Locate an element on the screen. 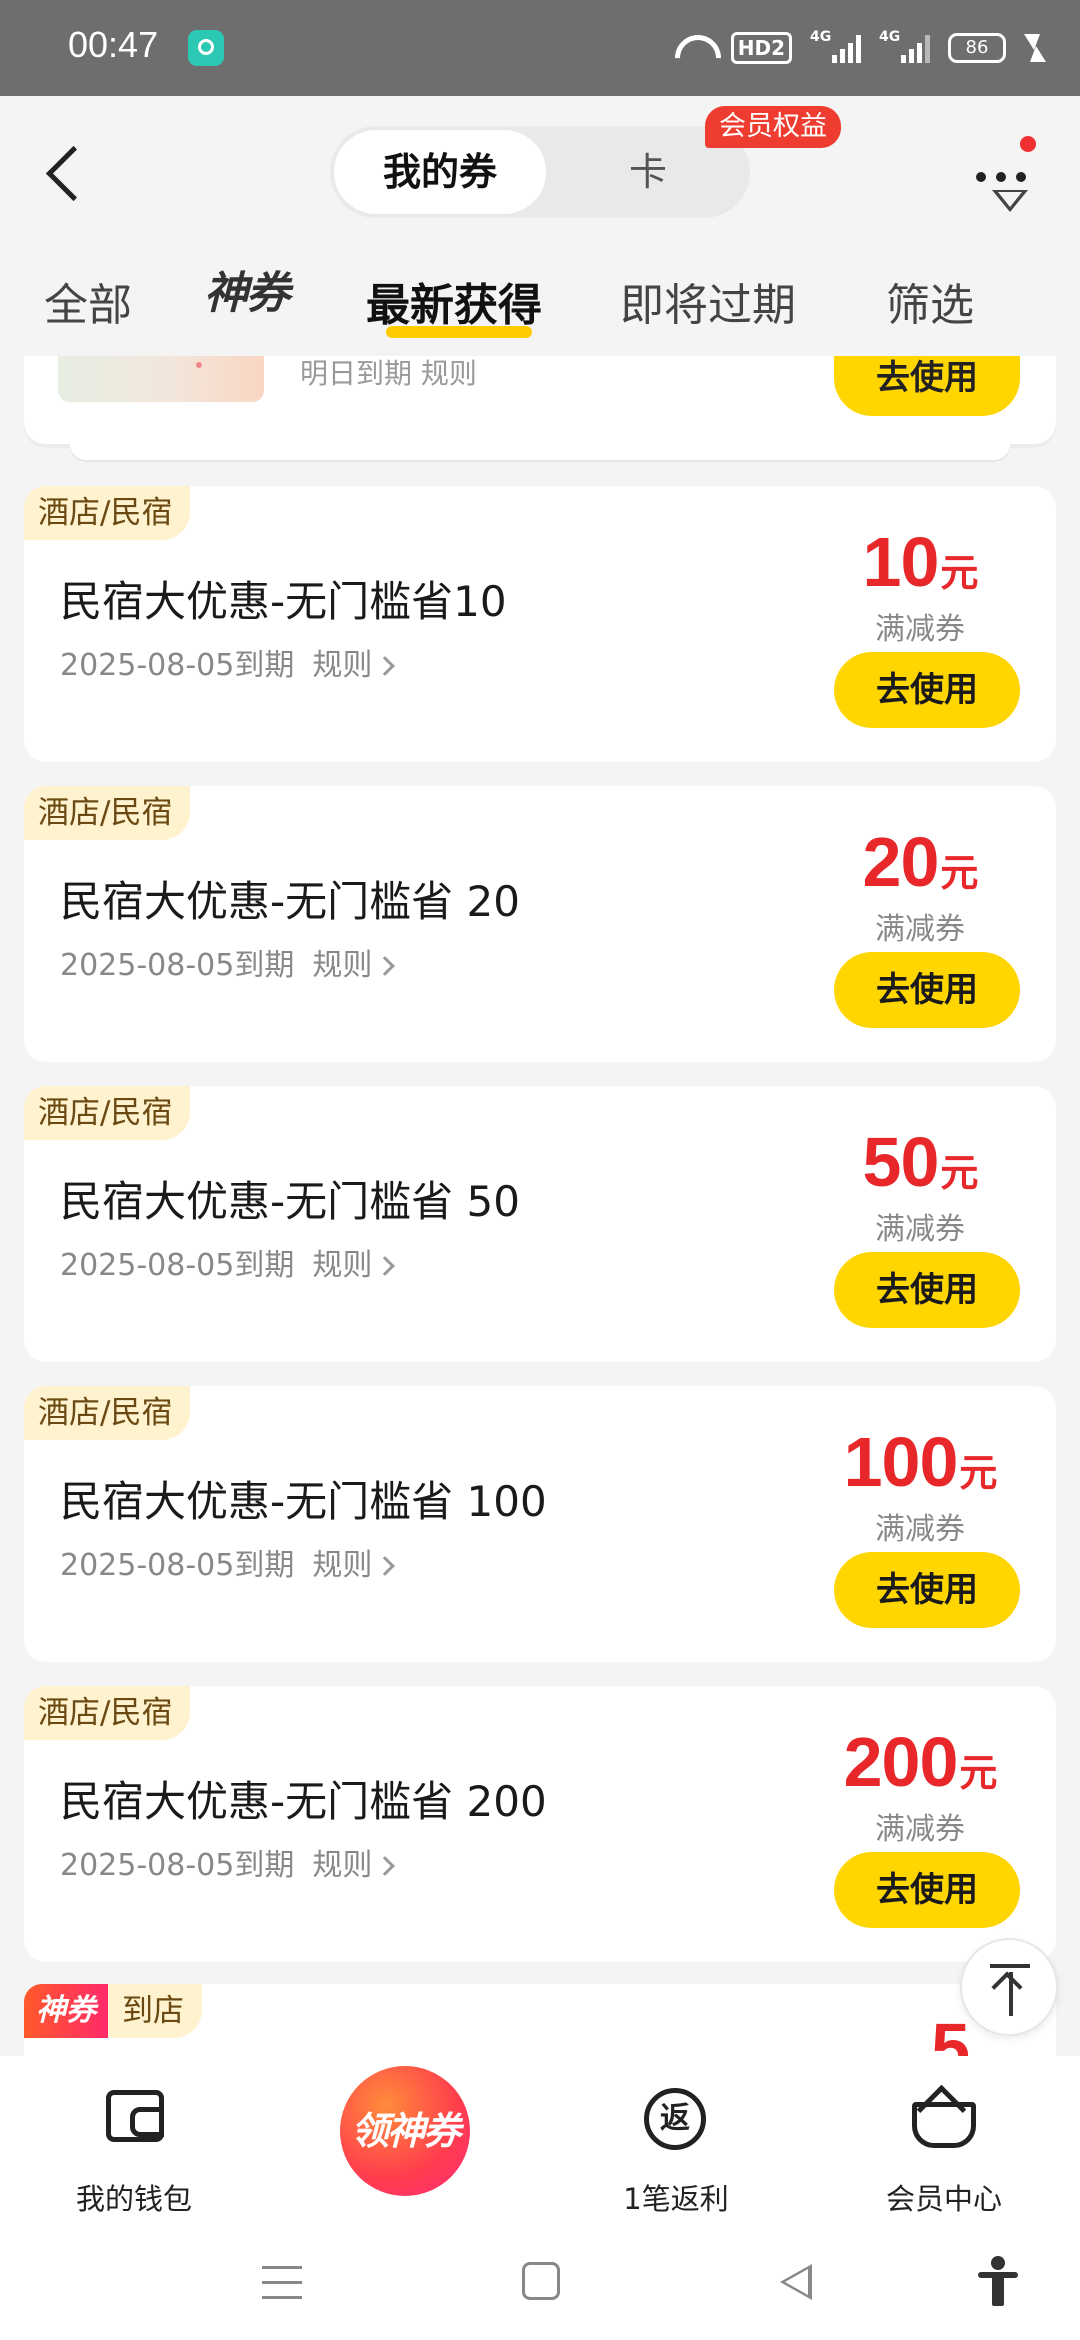 This screenshot has width=1080, height=2340. signal-icon: 4G is located at coordinates (835, 46).